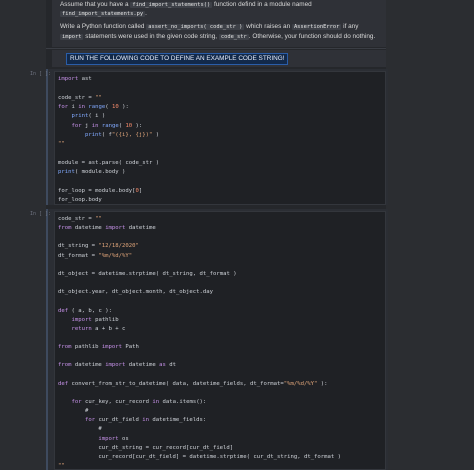 This screenshot has height=470, width=474. Describe the element at coordinates (98, 246) in the screenshot. I see `code-line: dt_string = "12/18/2020"` at that location.